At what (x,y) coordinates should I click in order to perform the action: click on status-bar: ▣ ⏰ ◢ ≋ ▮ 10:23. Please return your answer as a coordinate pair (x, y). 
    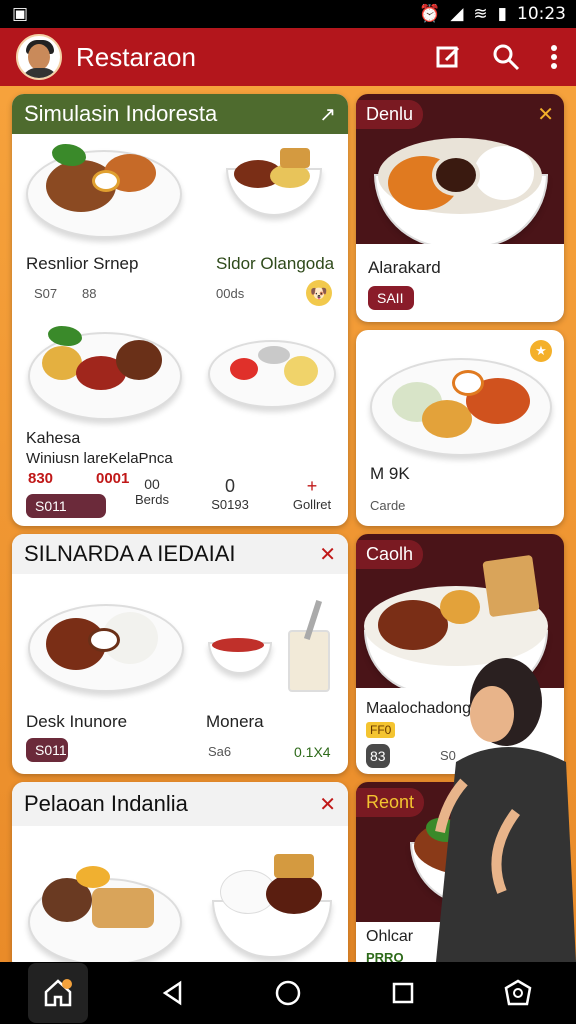
    Looking at the image, I should click on (288, 14).